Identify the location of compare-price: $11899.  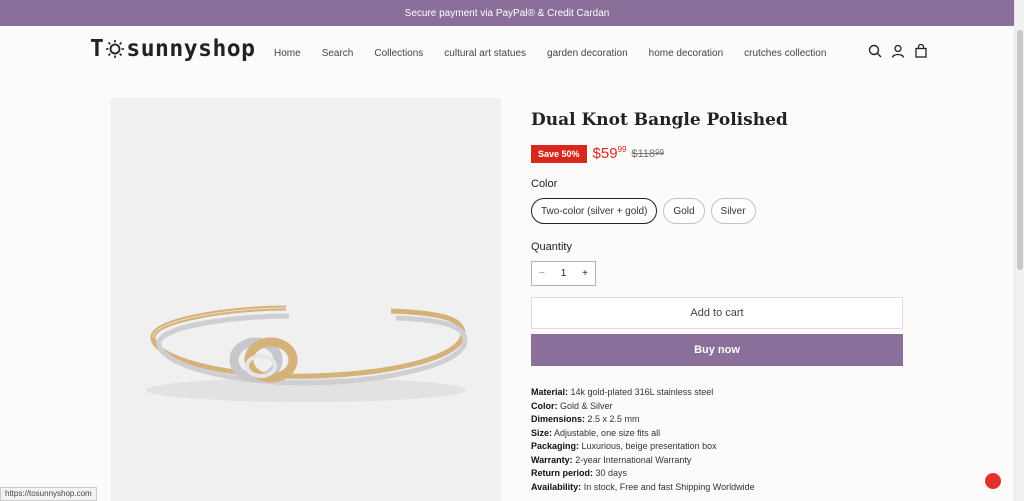
(647, 154).